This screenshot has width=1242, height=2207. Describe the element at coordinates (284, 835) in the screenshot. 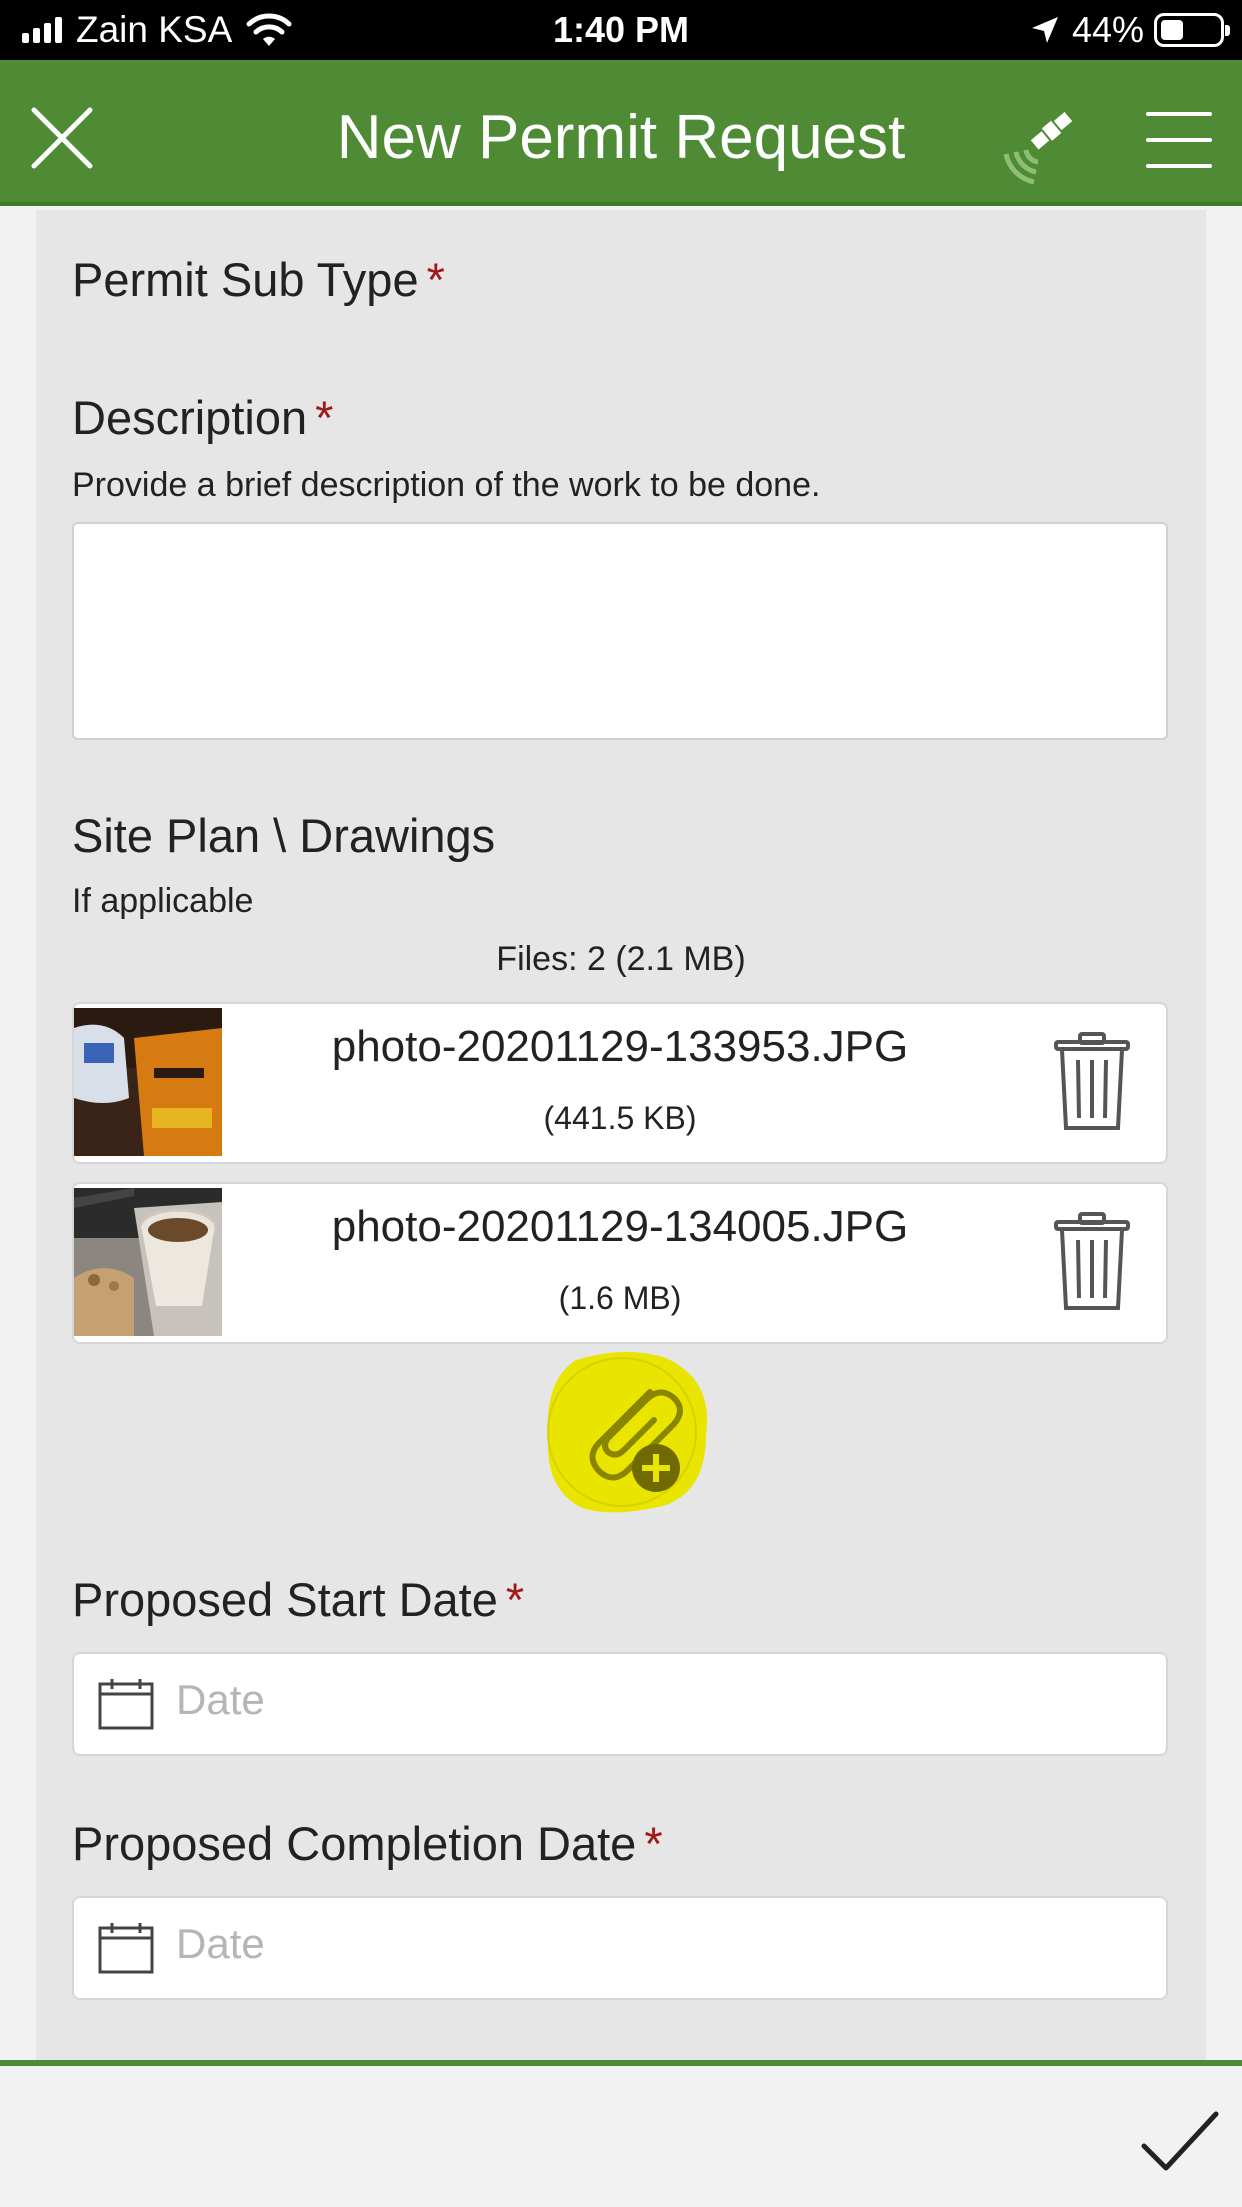

I see `site-plan-label: Site Plan \ Drawings` at that location.